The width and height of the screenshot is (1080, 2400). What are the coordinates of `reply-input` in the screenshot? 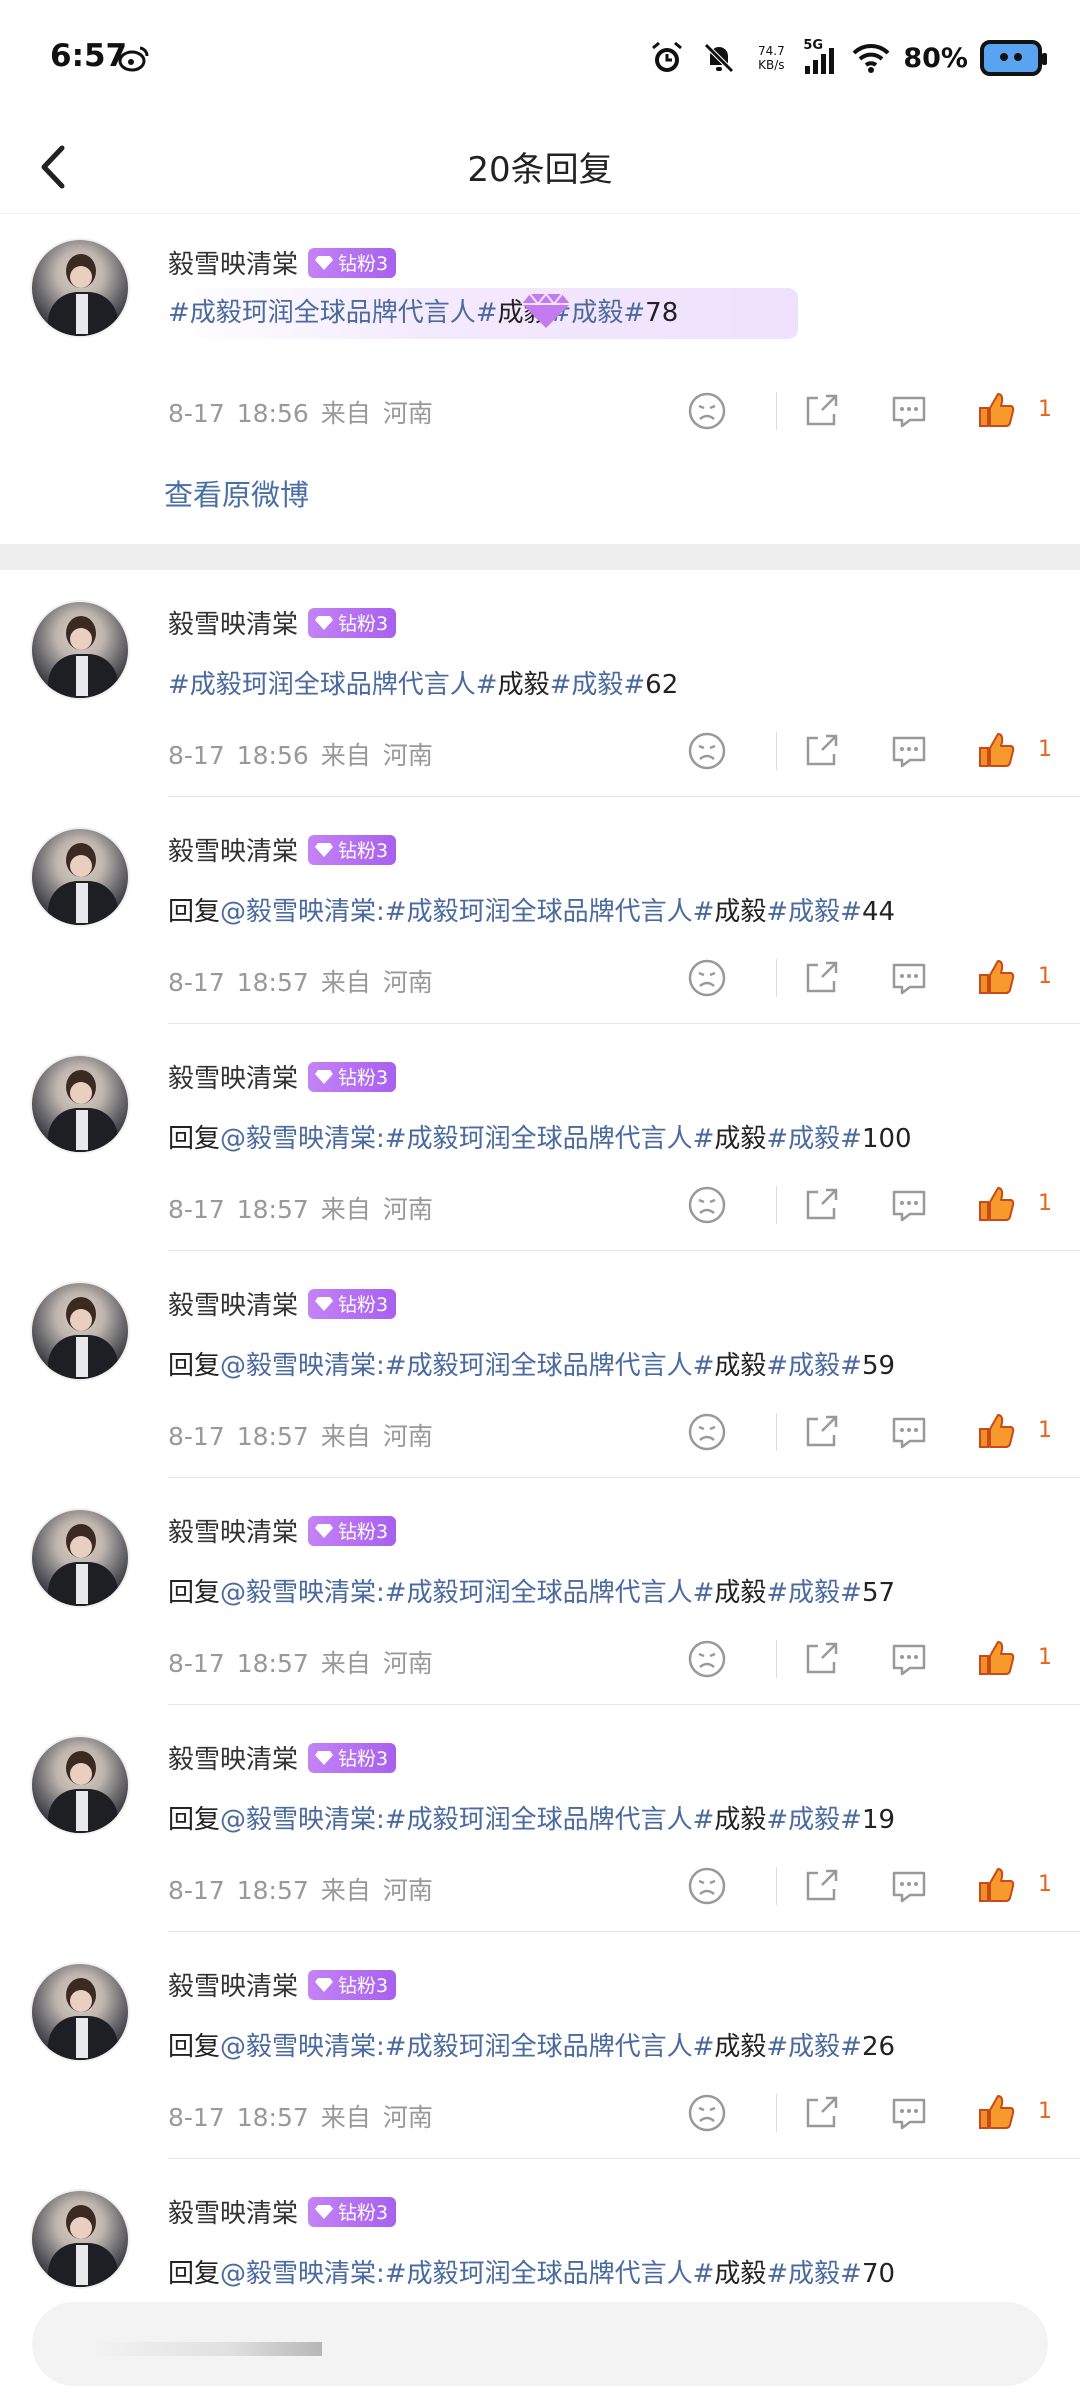 It's located at (540, 2344).